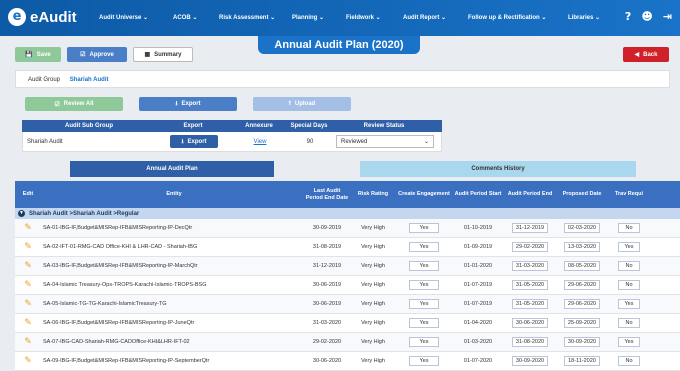  Describe the element at coordinates (247, 17) in the screenshot. I see `menu-risk-assessment: Risk Assessment ⌄` at that location.